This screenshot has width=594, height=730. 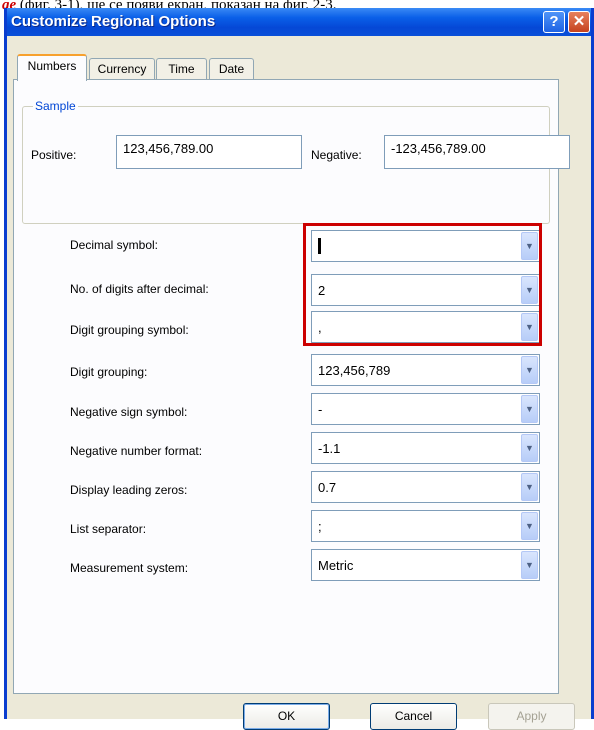 What do you see at coordinates (286, 716) in the screenshot?
I see `ok-button: OK` at bounding box center [286, 716].